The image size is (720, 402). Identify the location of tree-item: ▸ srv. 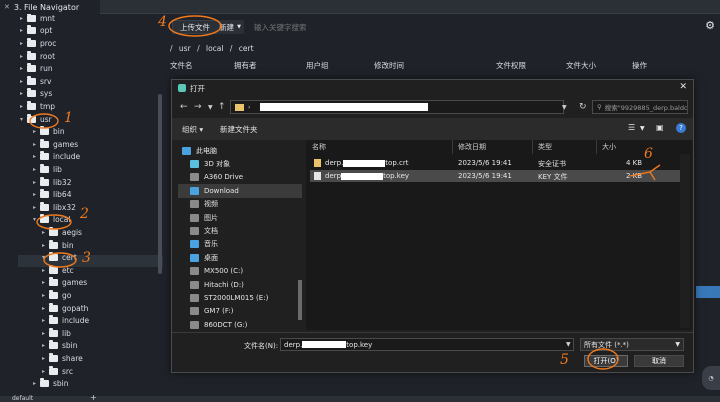
(35, 81).